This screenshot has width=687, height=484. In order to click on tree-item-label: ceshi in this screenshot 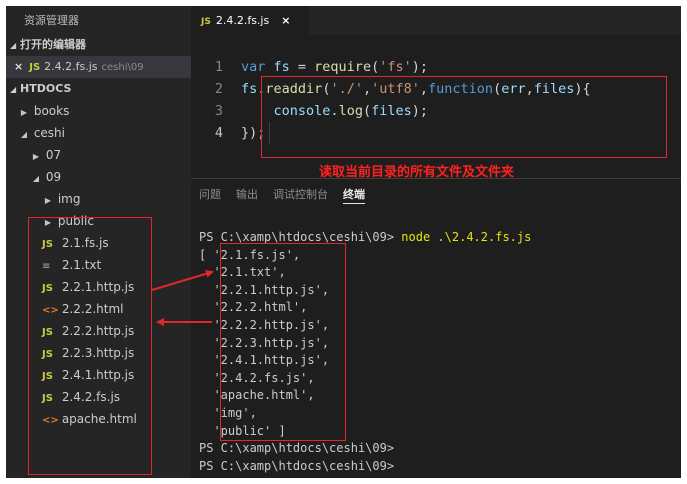, I will do `click(49, 133)`.